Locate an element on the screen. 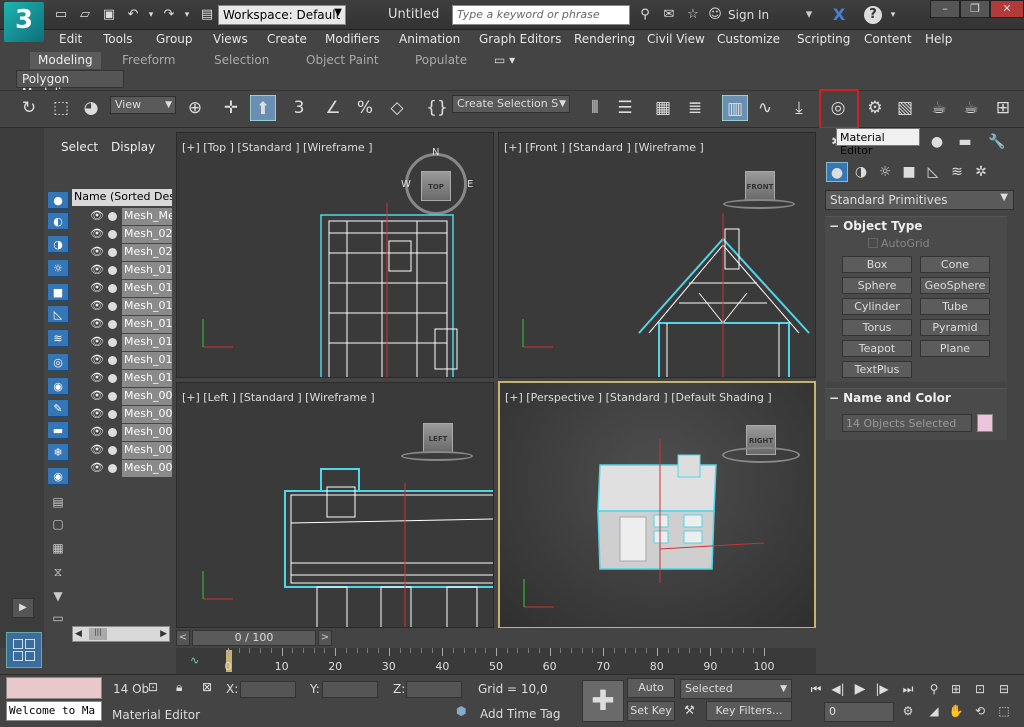 This screenshot has height=727, width=1024. geometry-category-icon: ● is located at coordinates (837, 172).